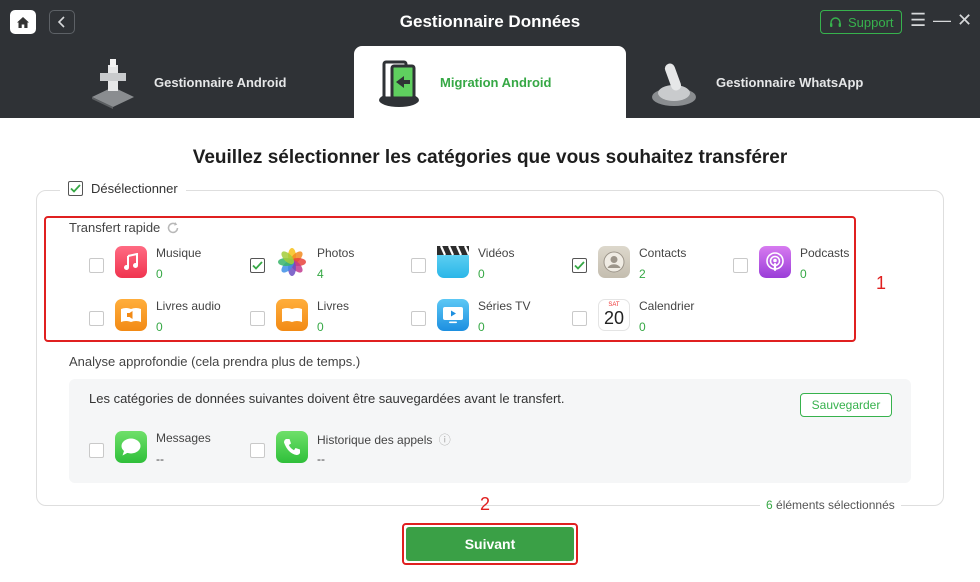 The width and height of the screenshot is (980, 582). I want to click on category-photos: Photos 4, so click(330, 266).